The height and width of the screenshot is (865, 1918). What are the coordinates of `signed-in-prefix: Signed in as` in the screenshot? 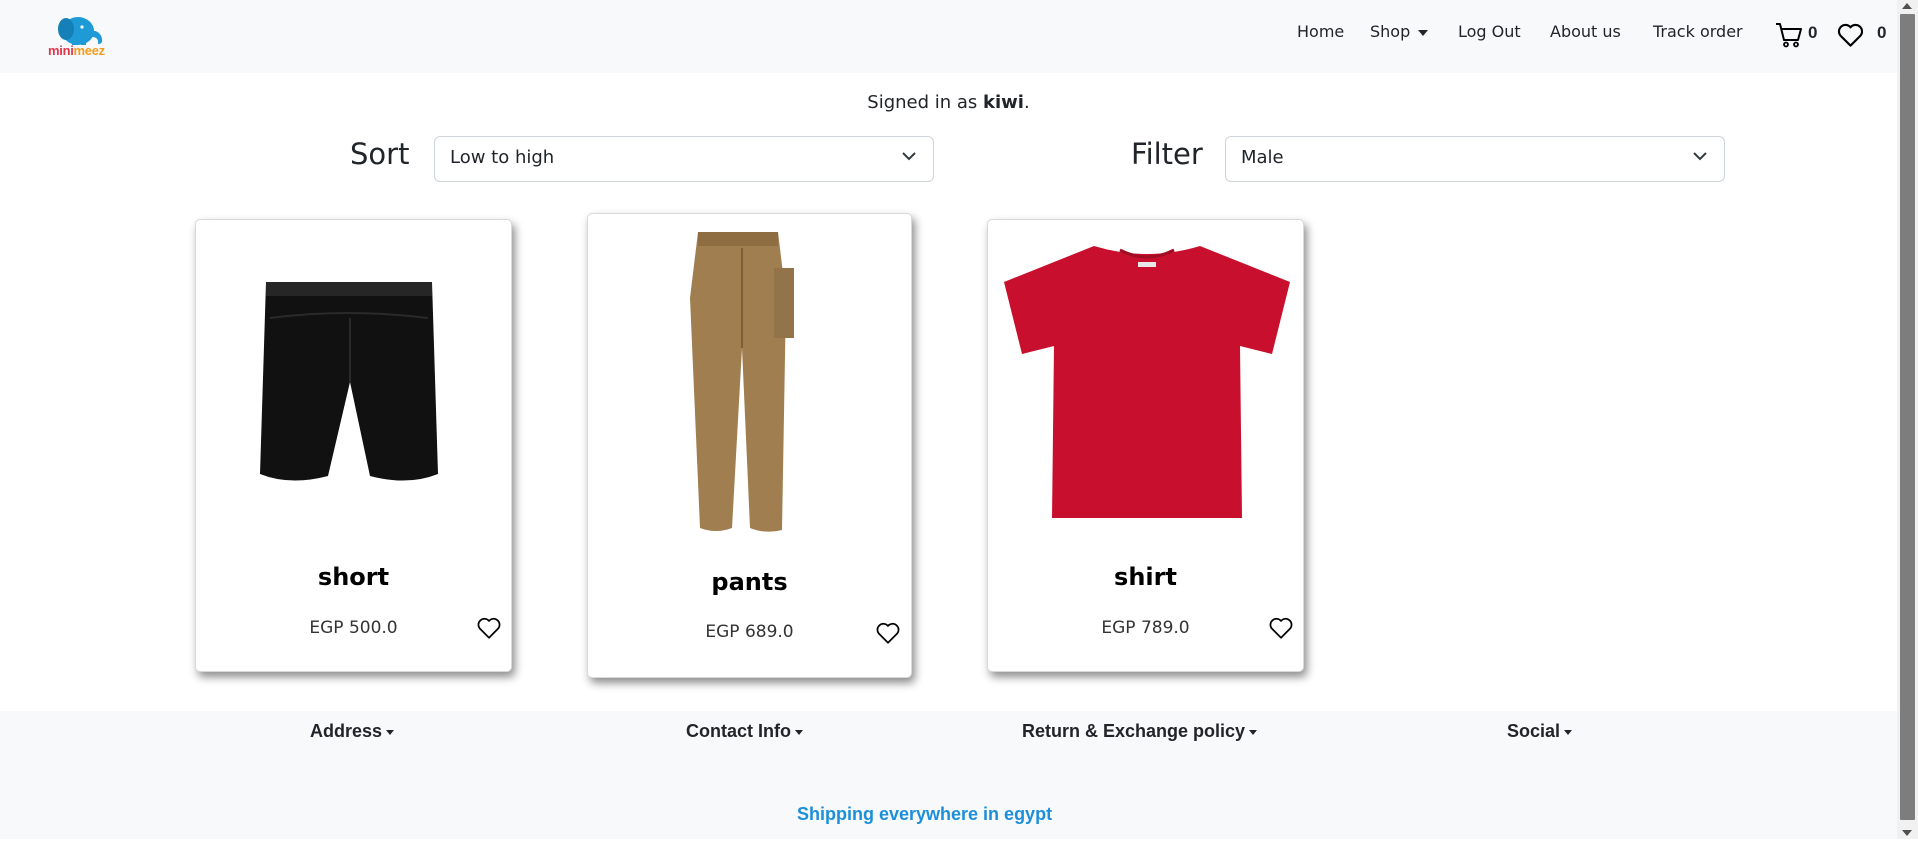 It's located at (925, 102).